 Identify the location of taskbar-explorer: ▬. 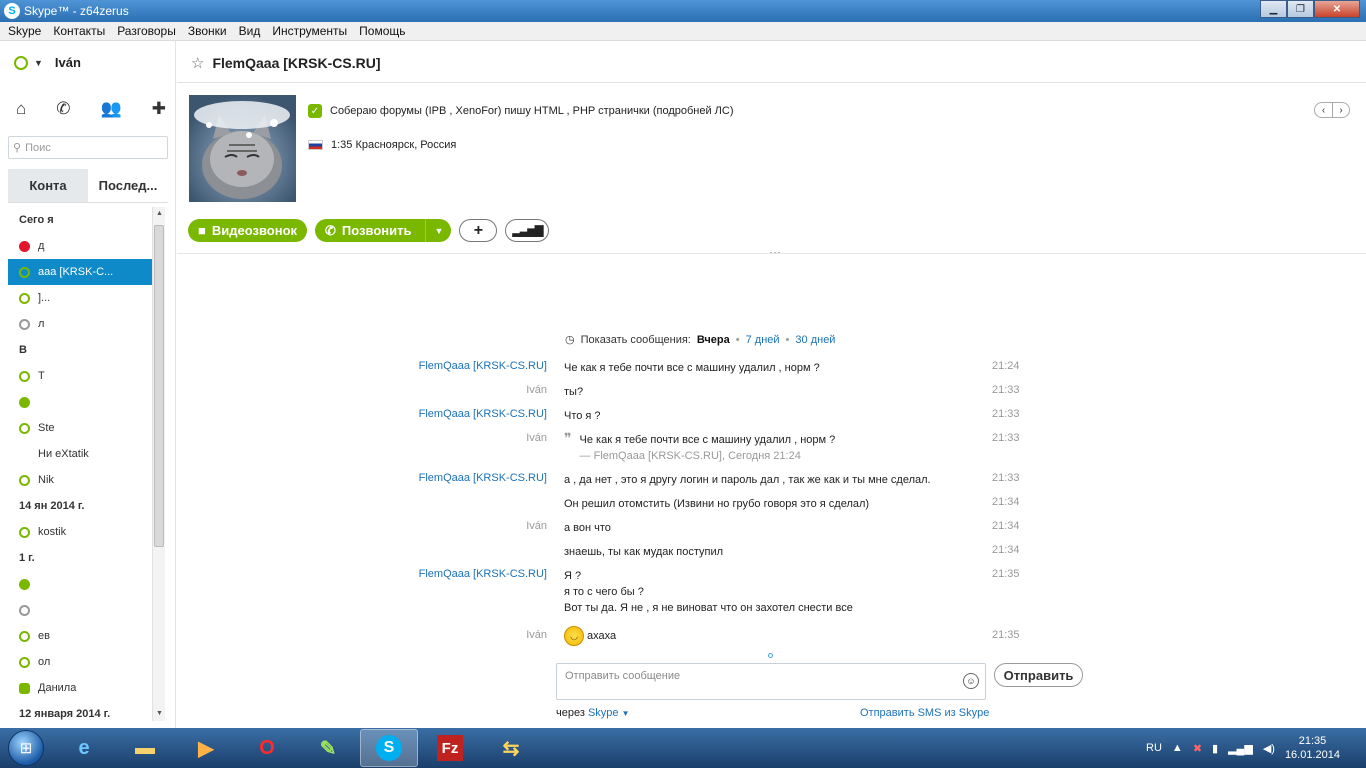
(145, 748).